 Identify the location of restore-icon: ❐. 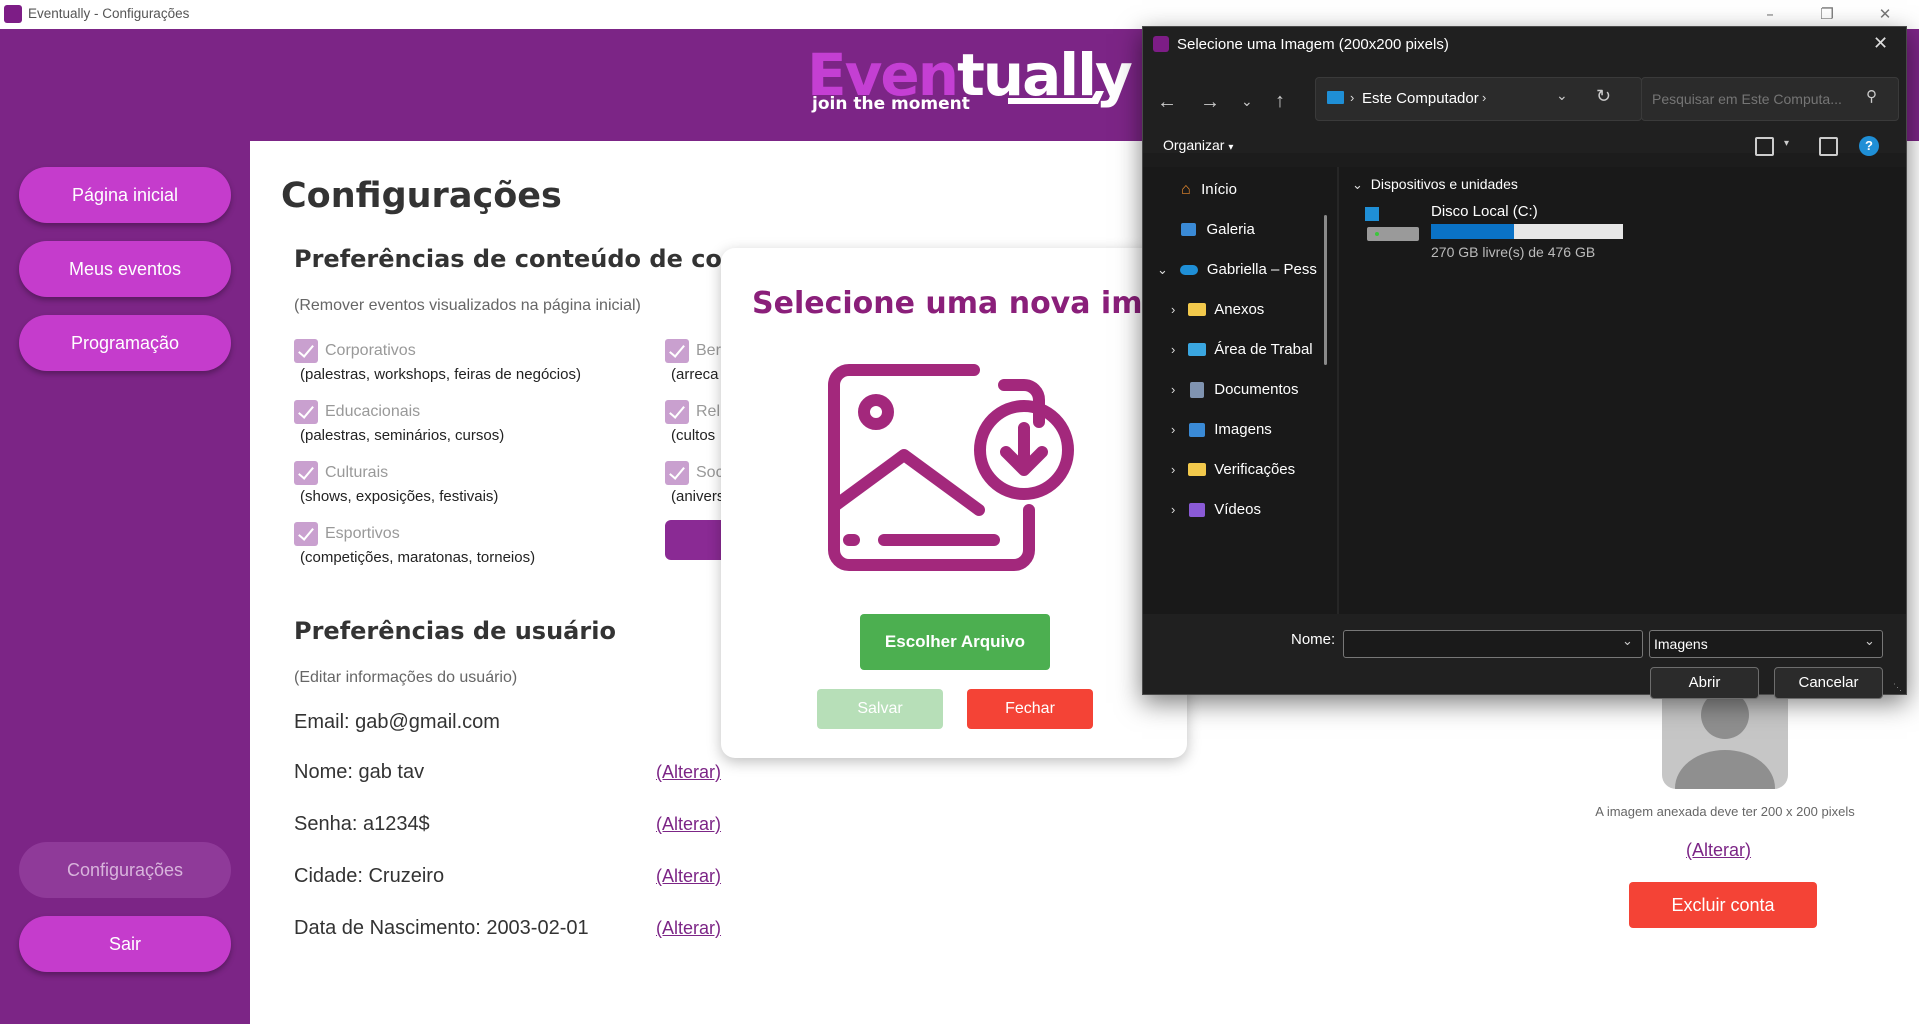
(1827, 14).